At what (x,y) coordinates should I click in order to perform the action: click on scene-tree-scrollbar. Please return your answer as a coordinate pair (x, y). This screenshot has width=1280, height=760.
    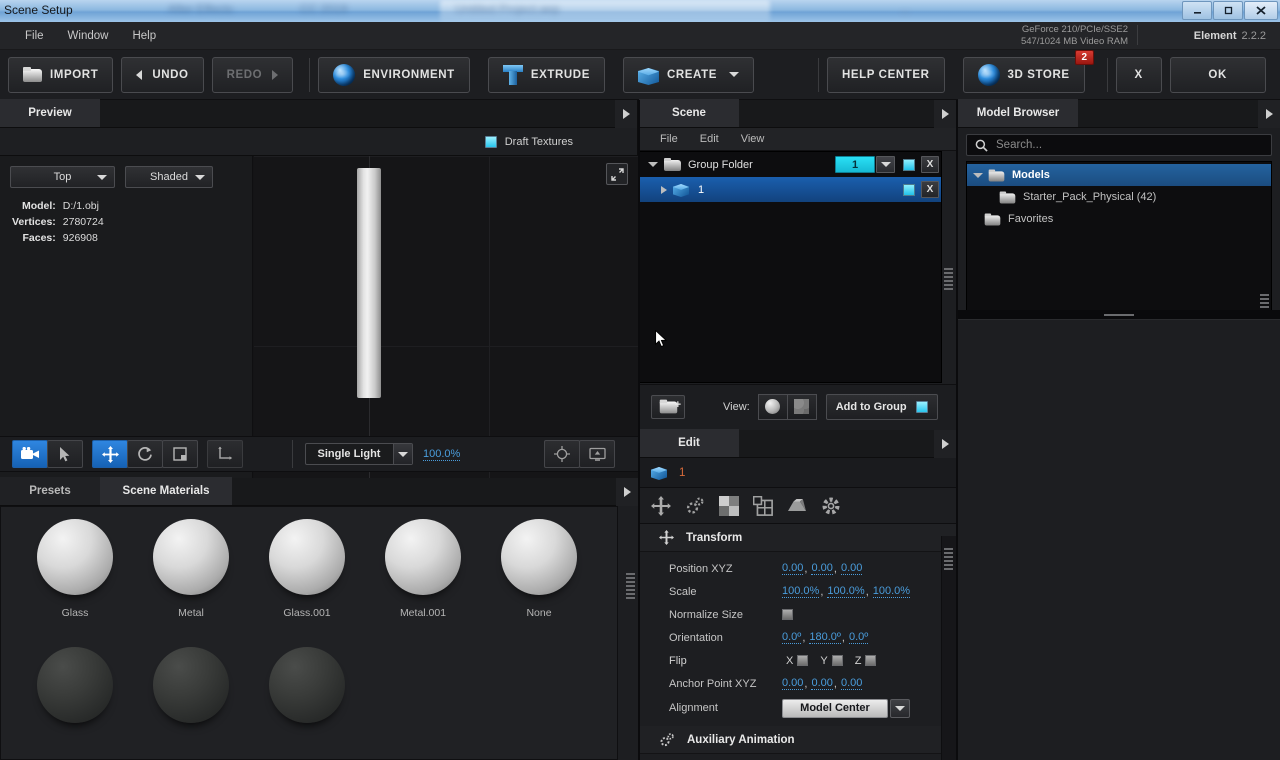
    Looking at the image, I should click on (948, 280).